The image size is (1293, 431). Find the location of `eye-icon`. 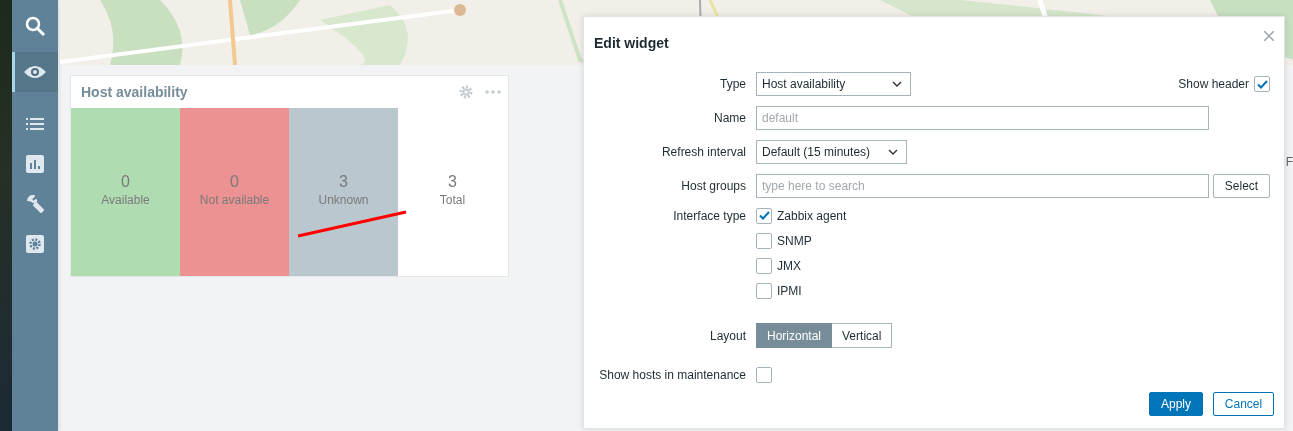

eye-icon is located at coordinates (35, 72).